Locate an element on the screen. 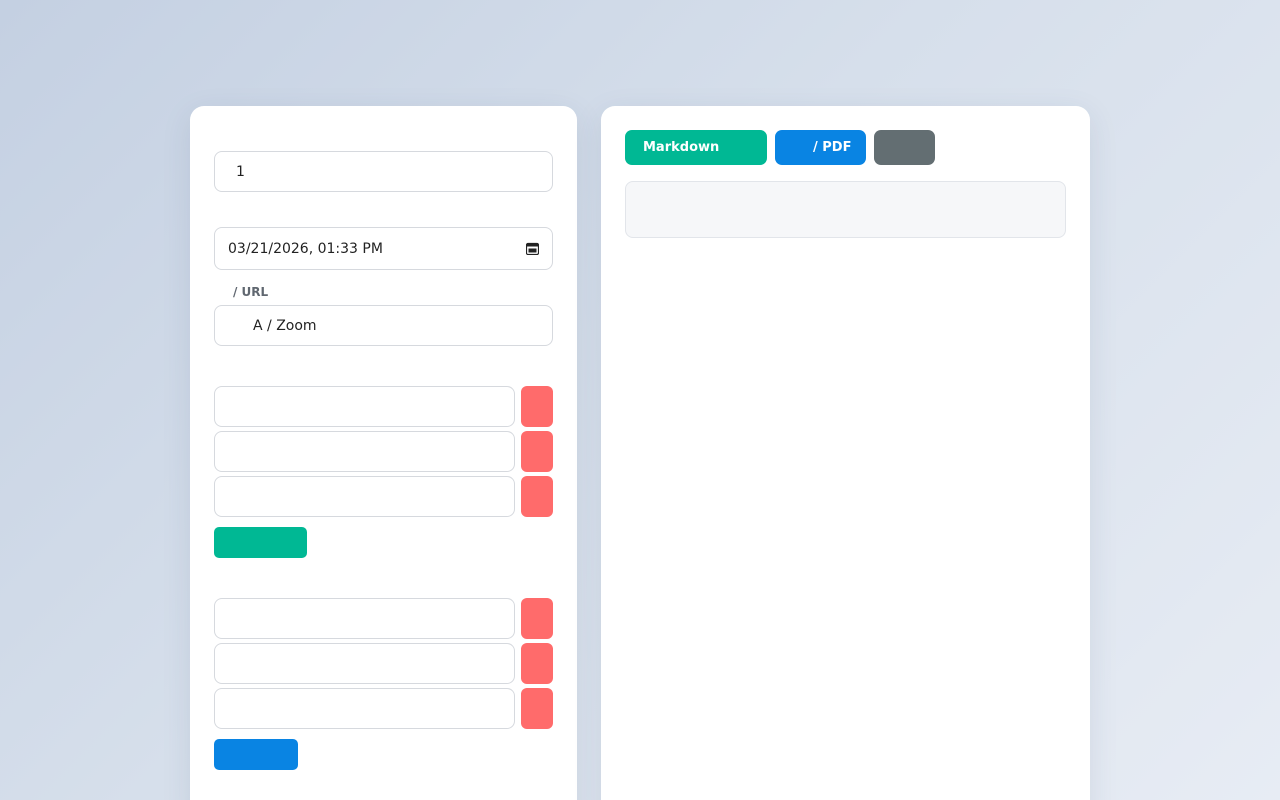 The height and width of the screenshot is (800, 1280). title-input is located at coordinates (383, 171).